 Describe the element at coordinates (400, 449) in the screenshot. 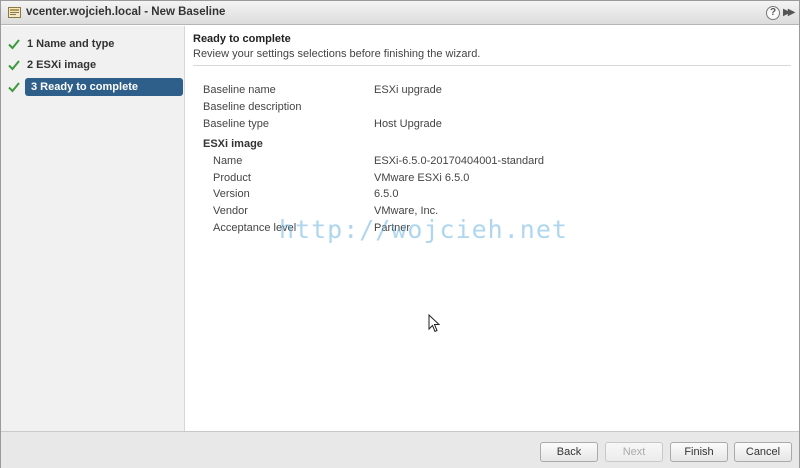

I see `wizard-footer: Back Next Finish Cancel` at that location.